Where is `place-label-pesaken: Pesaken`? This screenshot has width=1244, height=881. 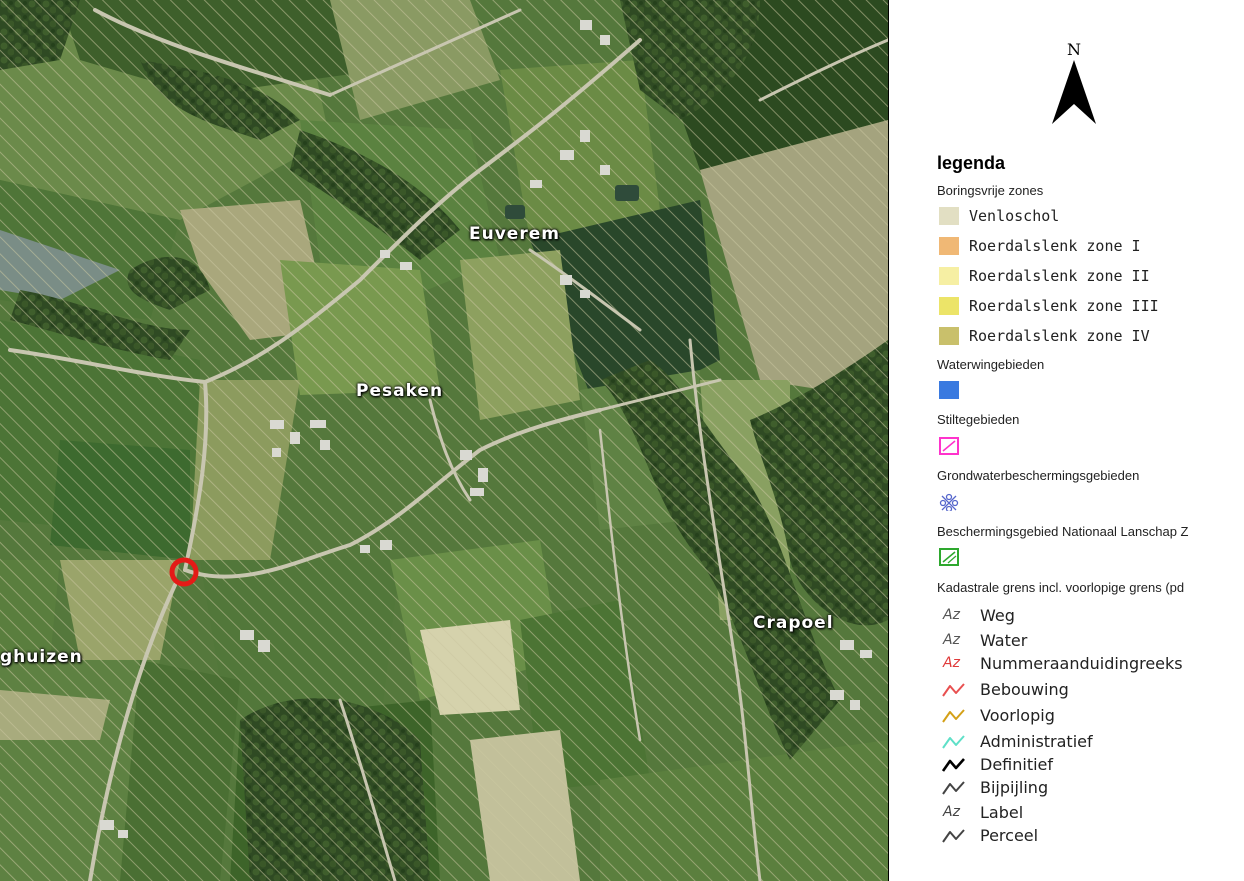
place-label-pesaken: Pesaken is located at coordinates (400, 391).